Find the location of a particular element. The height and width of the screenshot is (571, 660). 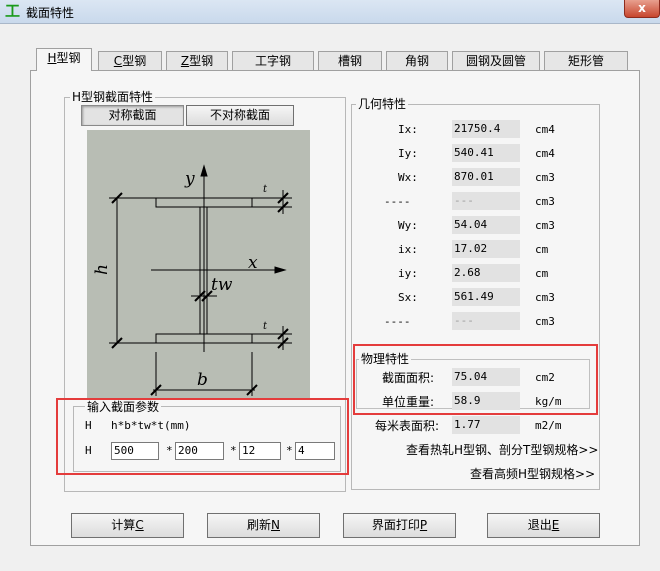

tab-angle: 角钢 is located at coordinates (417, 61).